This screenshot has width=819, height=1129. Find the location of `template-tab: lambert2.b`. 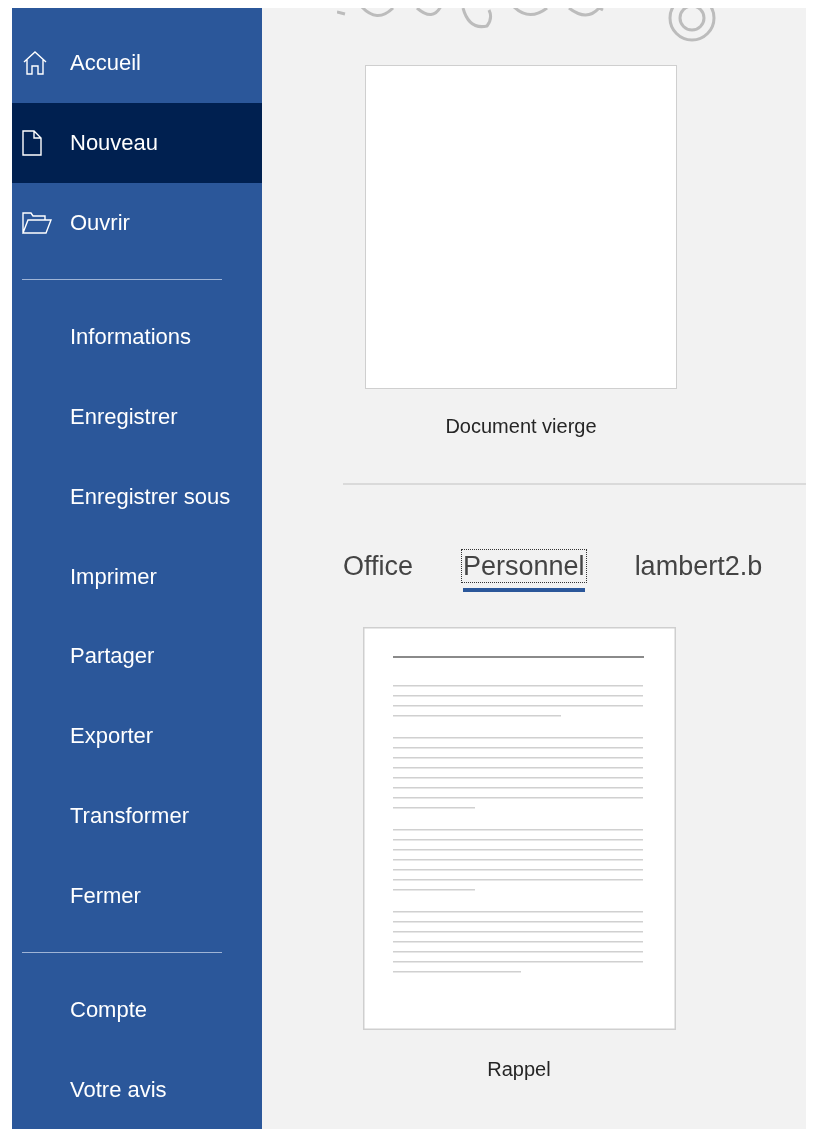

template-tab: lambert2.b is located at coordinates (698, 572).